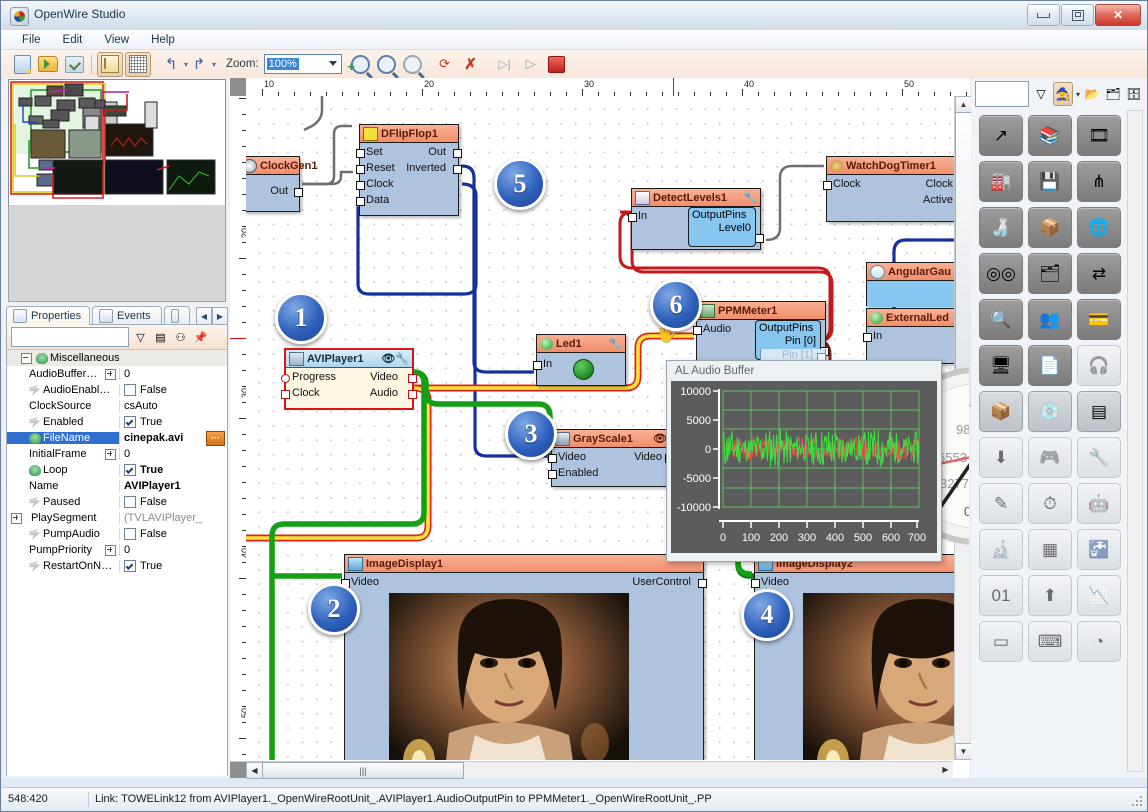  I want to click on save-button, so click(74, 64).